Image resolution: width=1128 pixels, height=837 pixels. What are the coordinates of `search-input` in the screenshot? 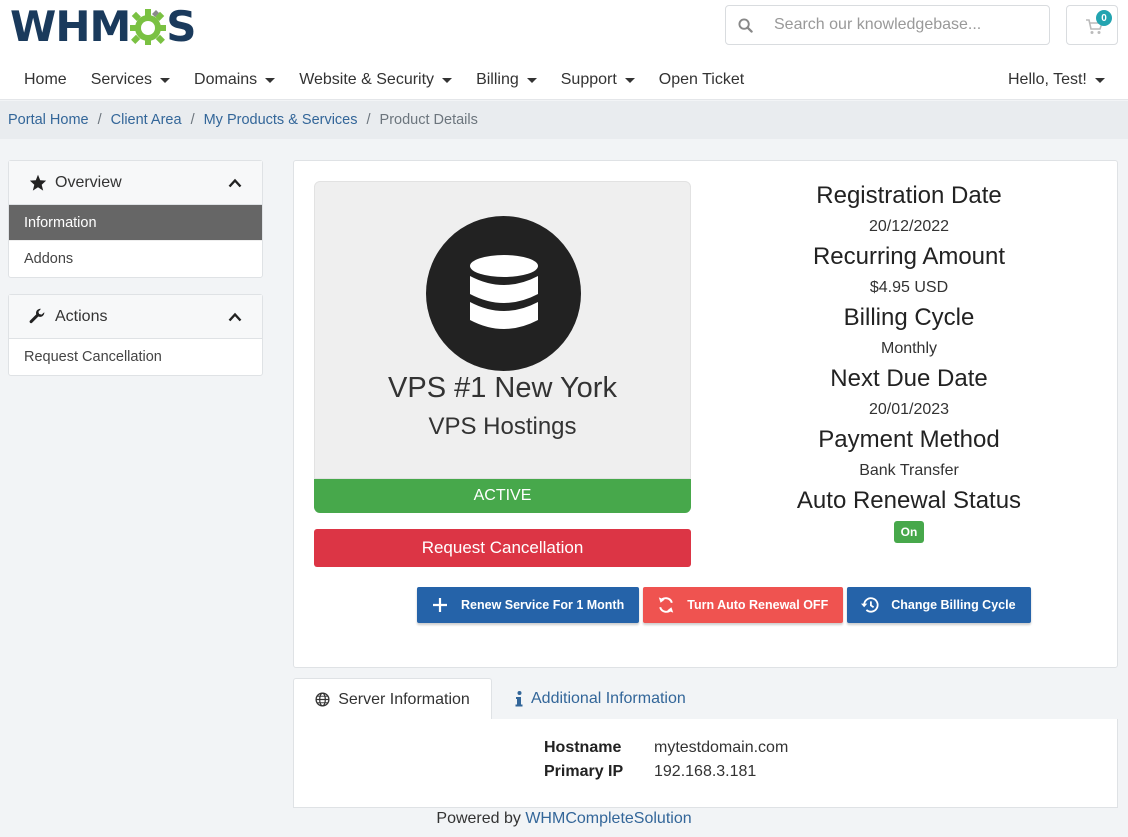 It's located at (894, 25).